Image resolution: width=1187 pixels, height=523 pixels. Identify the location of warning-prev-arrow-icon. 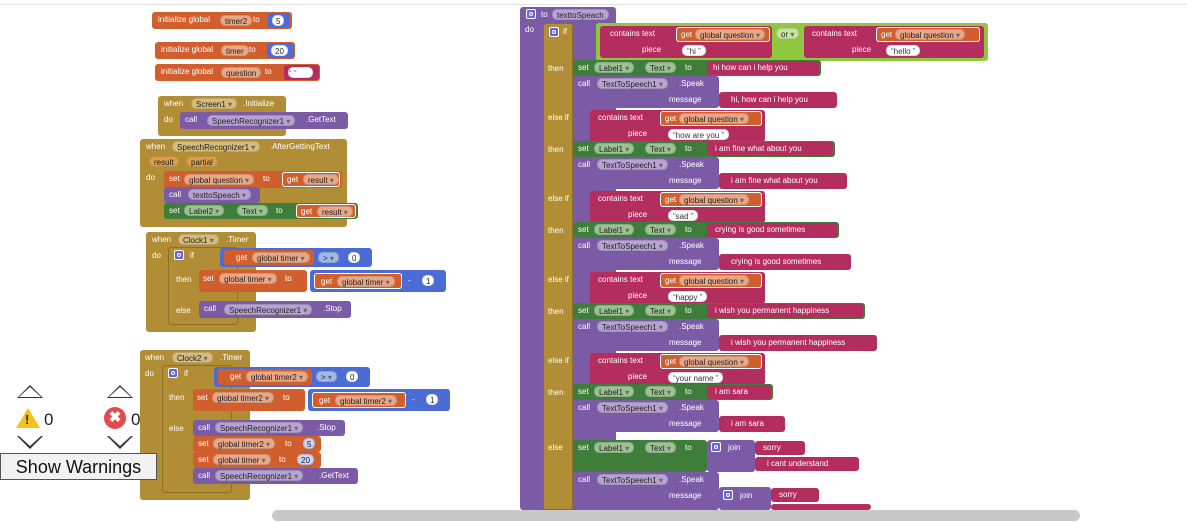
(30, 391).